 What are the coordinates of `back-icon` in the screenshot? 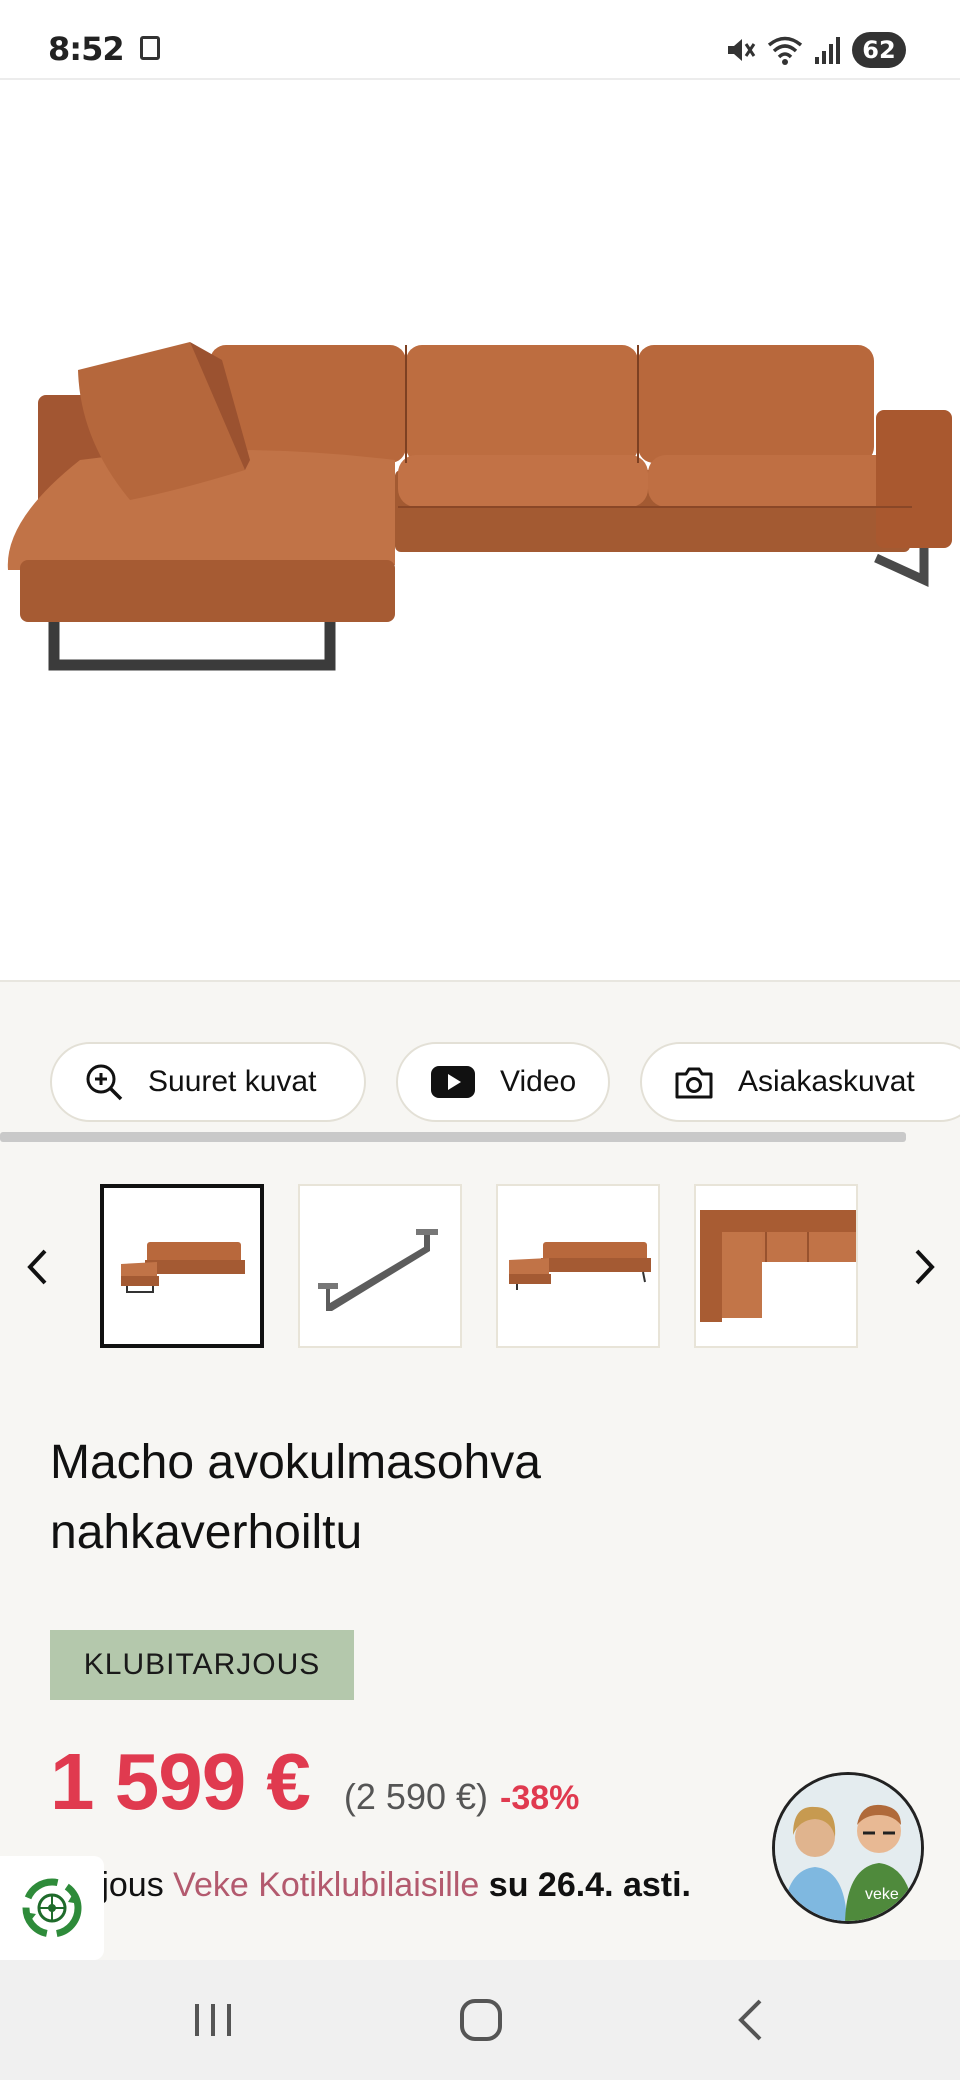 It's located at (750, 2020).